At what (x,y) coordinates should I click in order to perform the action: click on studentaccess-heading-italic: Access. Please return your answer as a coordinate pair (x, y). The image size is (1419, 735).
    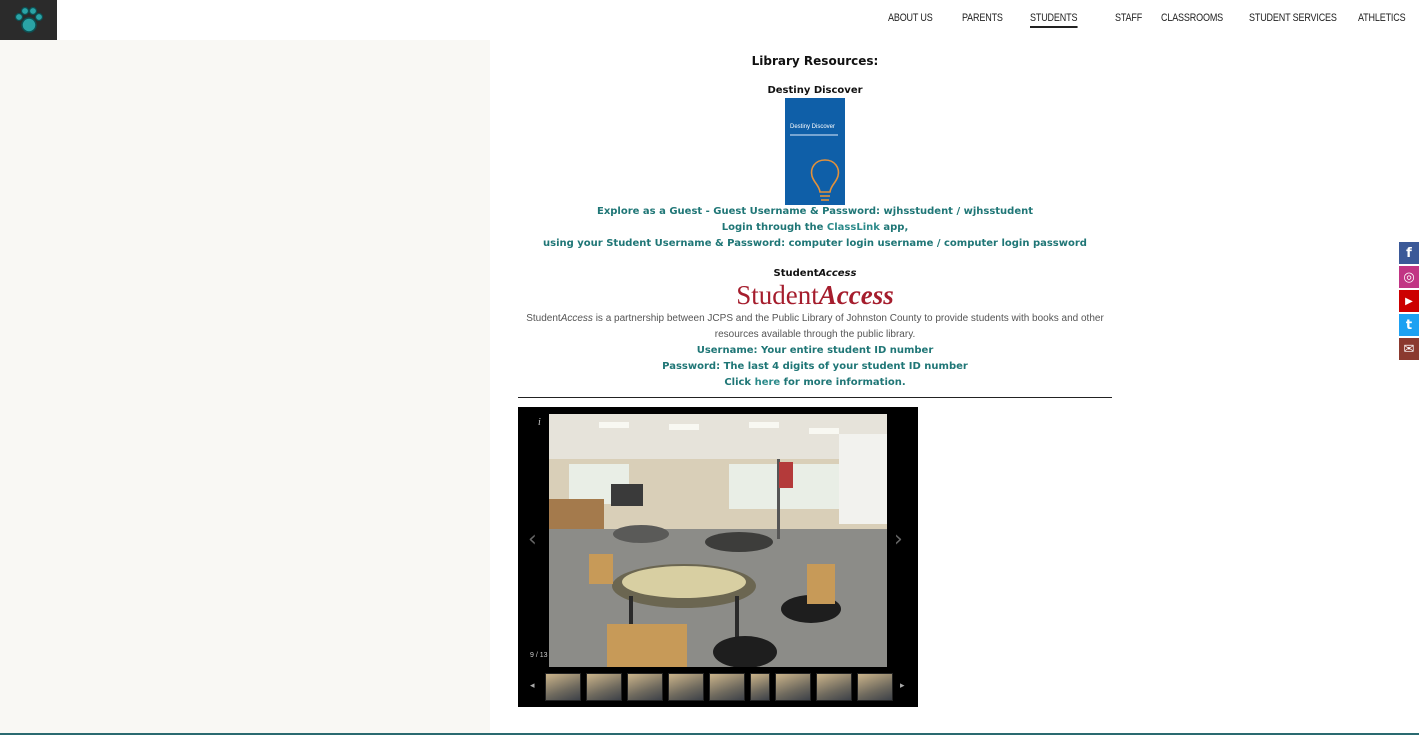
    Looking at the image, I should click on (837, 273).